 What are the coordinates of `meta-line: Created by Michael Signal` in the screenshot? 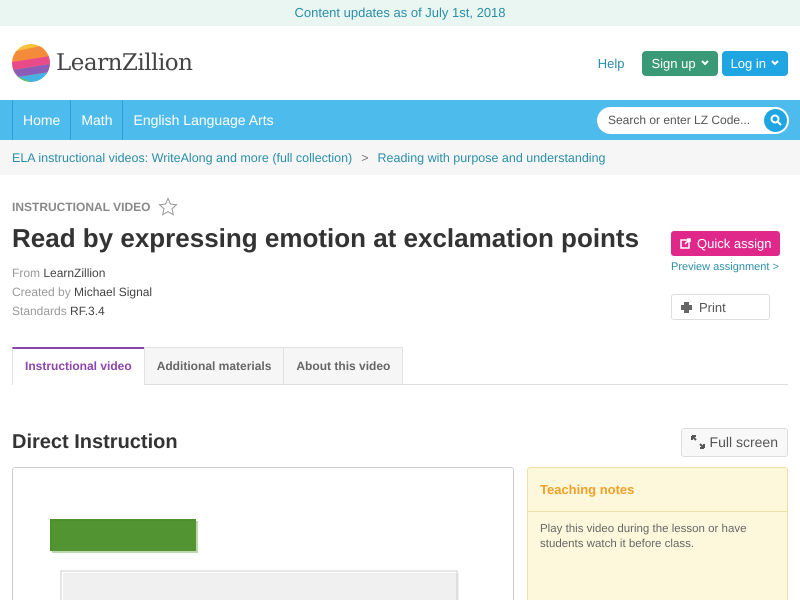 It's located at (83, 292).